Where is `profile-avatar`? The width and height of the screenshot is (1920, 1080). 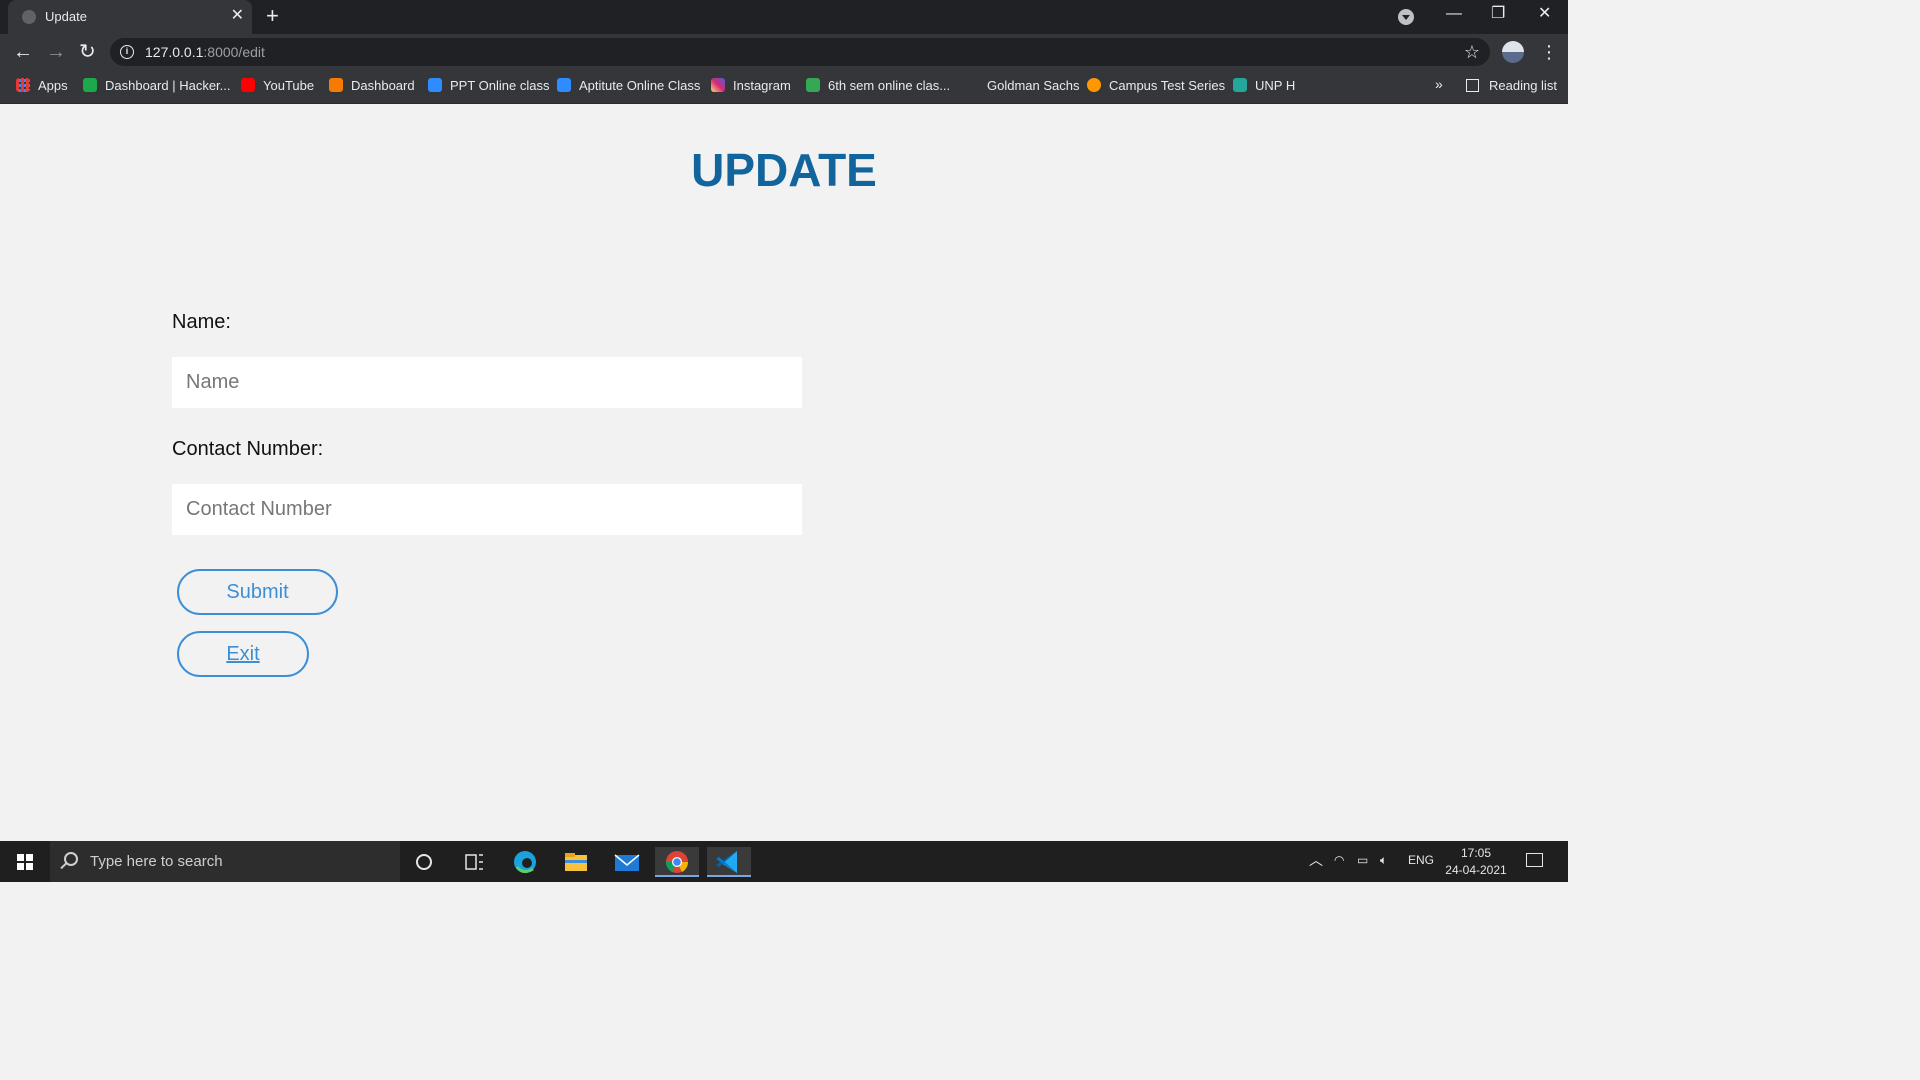 profile-avatar is located at coordinates (1513, 52).